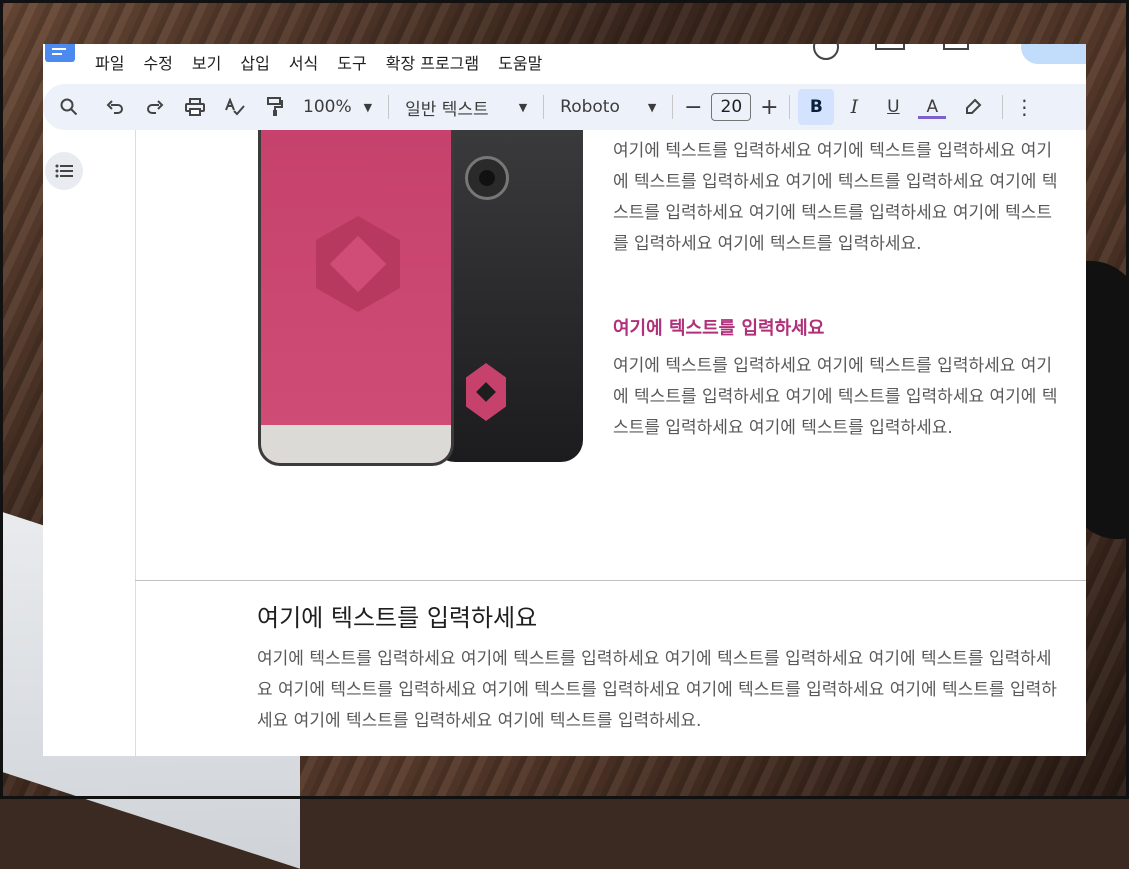  I want to click on search-icon, so click(69, 107).